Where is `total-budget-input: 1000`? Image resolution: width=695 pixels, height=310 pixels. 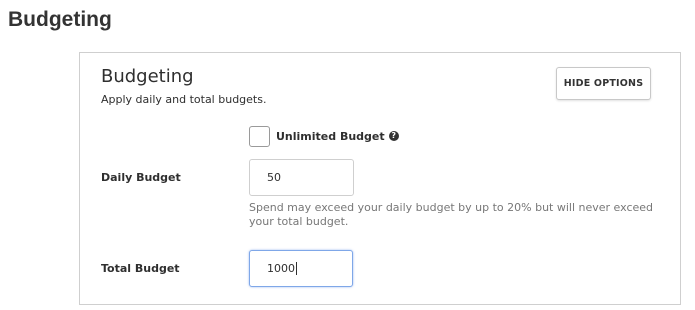
total-budget-input: 1000 is located at coordinates (301, 268).